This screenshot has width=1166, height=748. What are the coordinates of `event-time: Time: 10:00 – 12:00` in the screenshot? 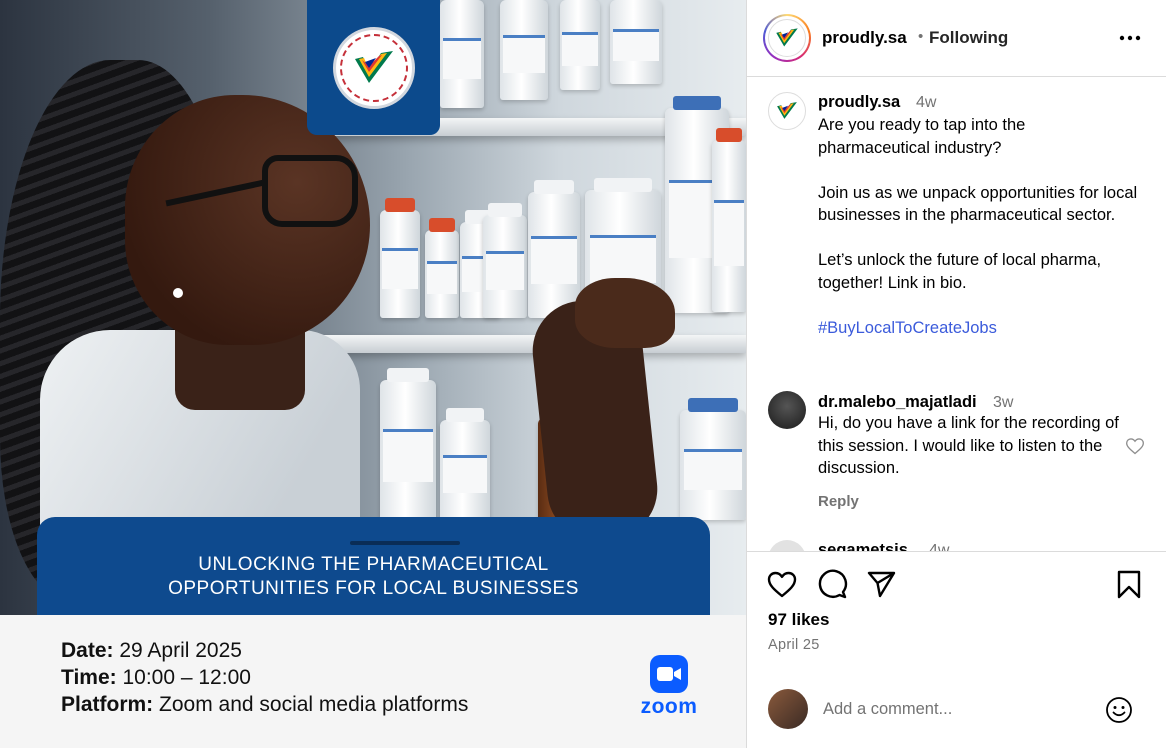 It's located at (264, 677).